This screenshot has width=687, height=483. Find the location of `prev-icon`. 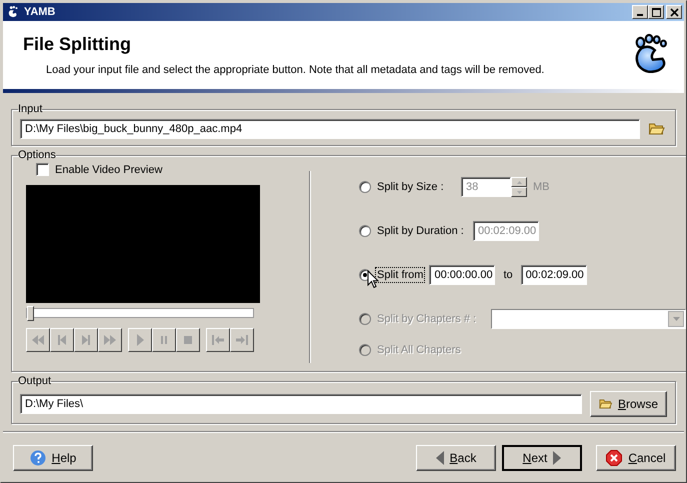

prev-icon is located at coordinates (62, 340).